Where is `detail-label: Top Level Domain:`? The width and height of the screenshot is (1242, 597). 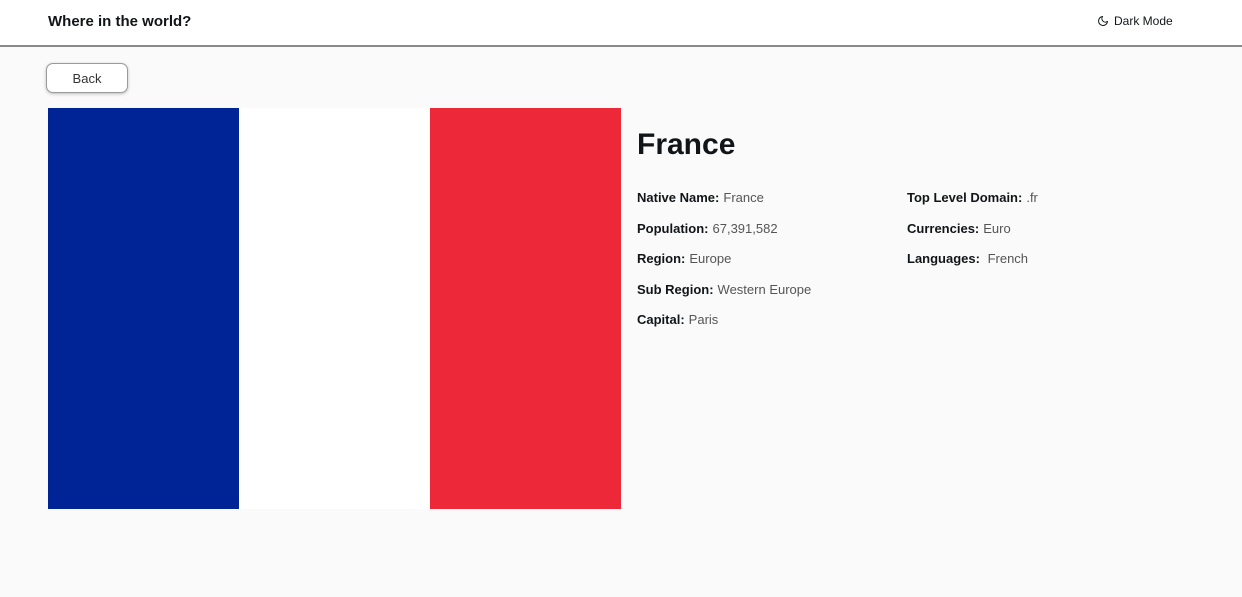 detail-label: Top Level Domain: is located at coordinates (965, 197).